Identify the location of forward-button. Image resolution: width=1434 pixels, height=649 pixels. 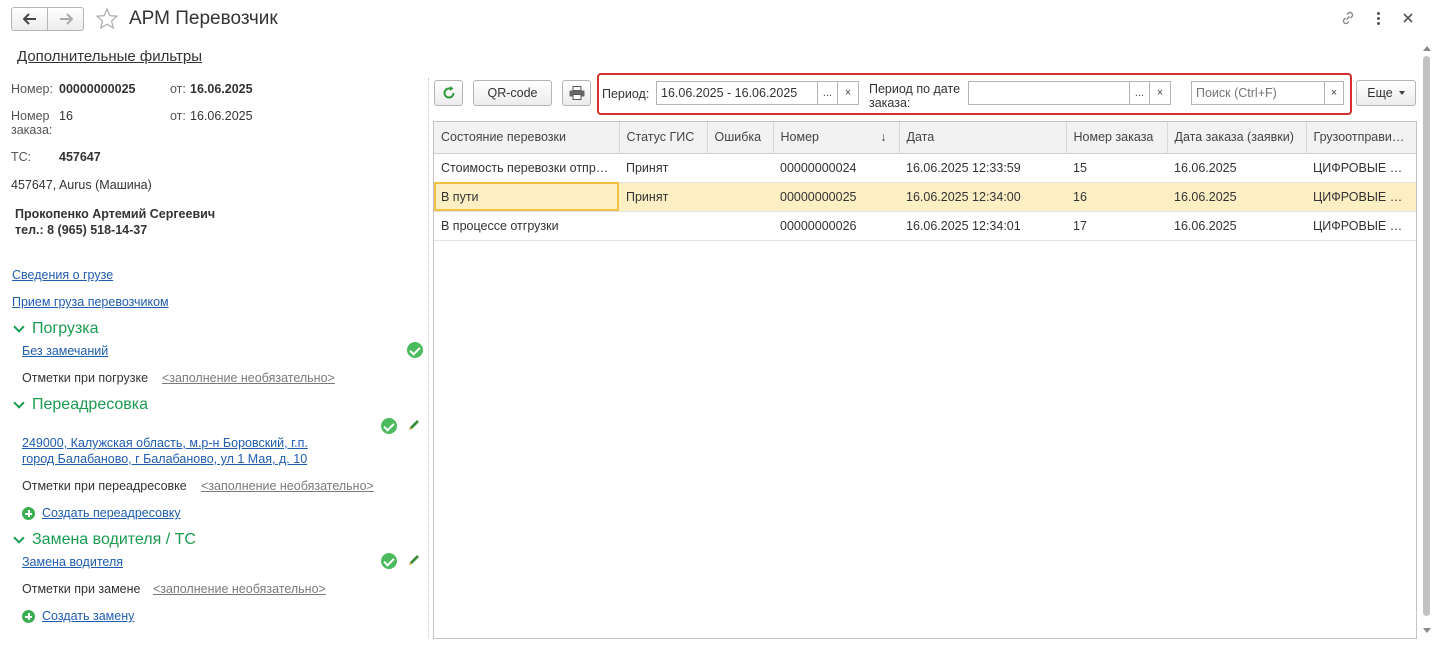
(65, 19).